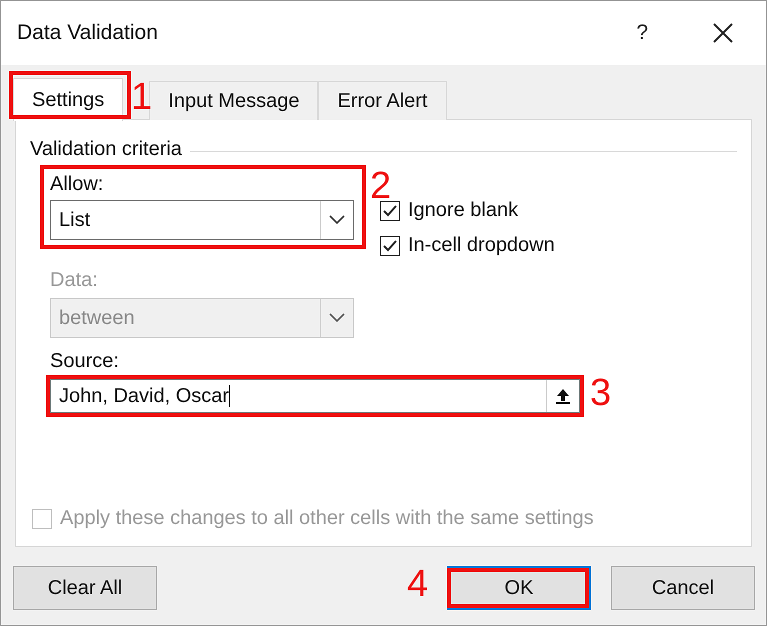  I want to click on dialog-button: Cancel, so click(683, 588).